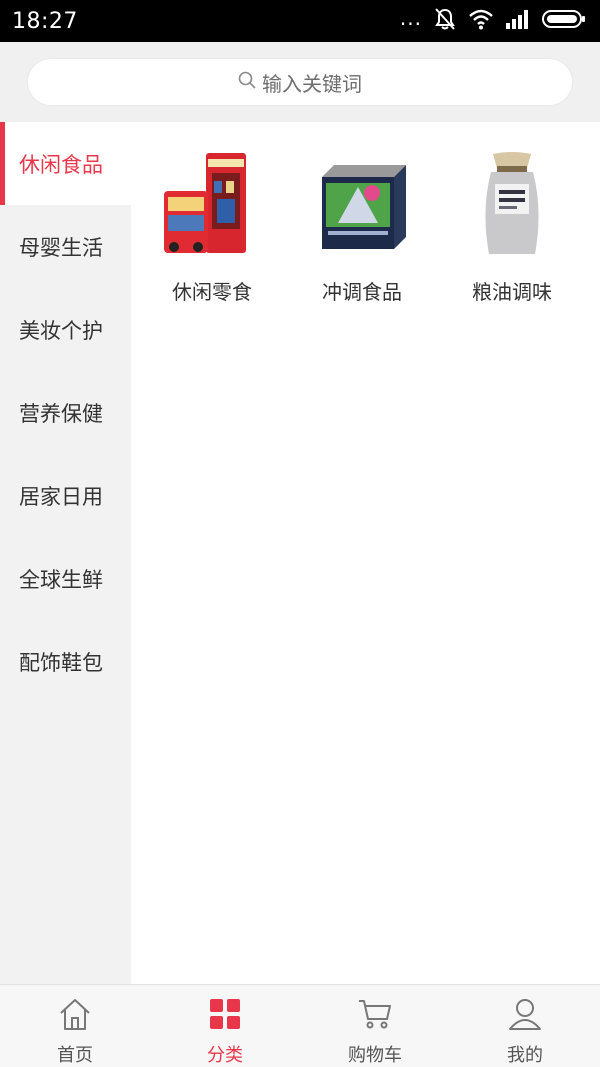  What do you see at coordinates (212, 205) in the screenshot?
I see `red-tin-boxes-image` at bounding box center [212, 205].